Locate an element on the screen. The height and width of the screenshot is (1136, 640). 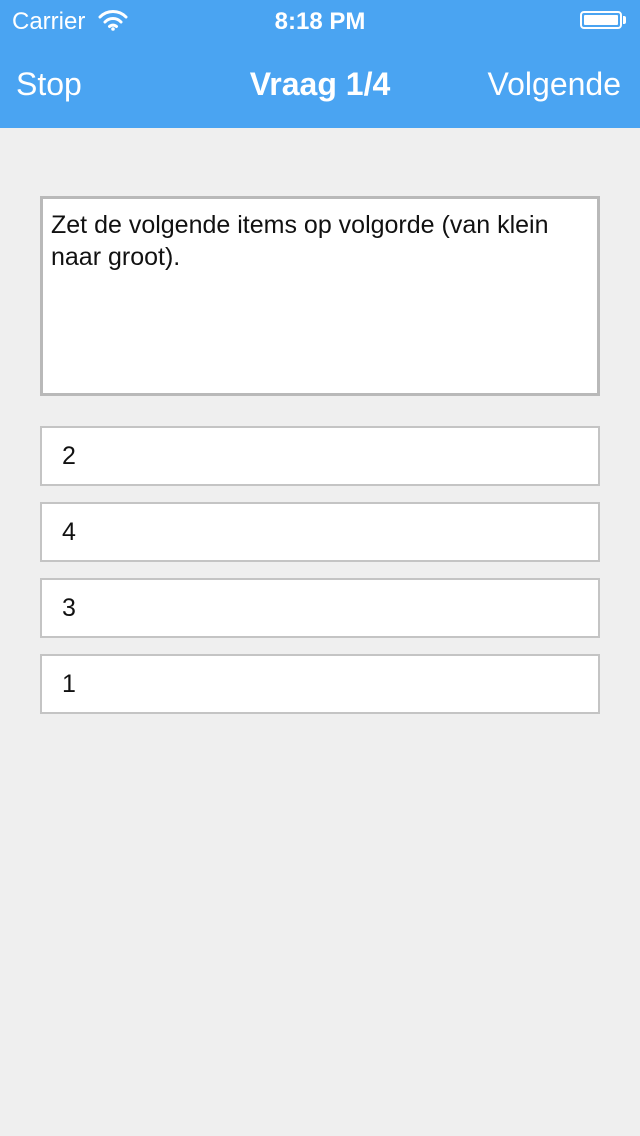
option-item: 3 is located at coordinates (320, 608).